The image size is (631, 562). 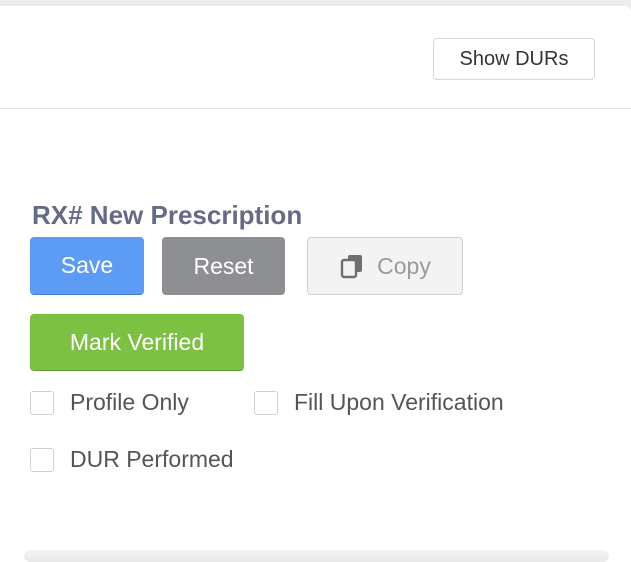 I want to click on lower-card-shadow, so click(x=316, y=556).